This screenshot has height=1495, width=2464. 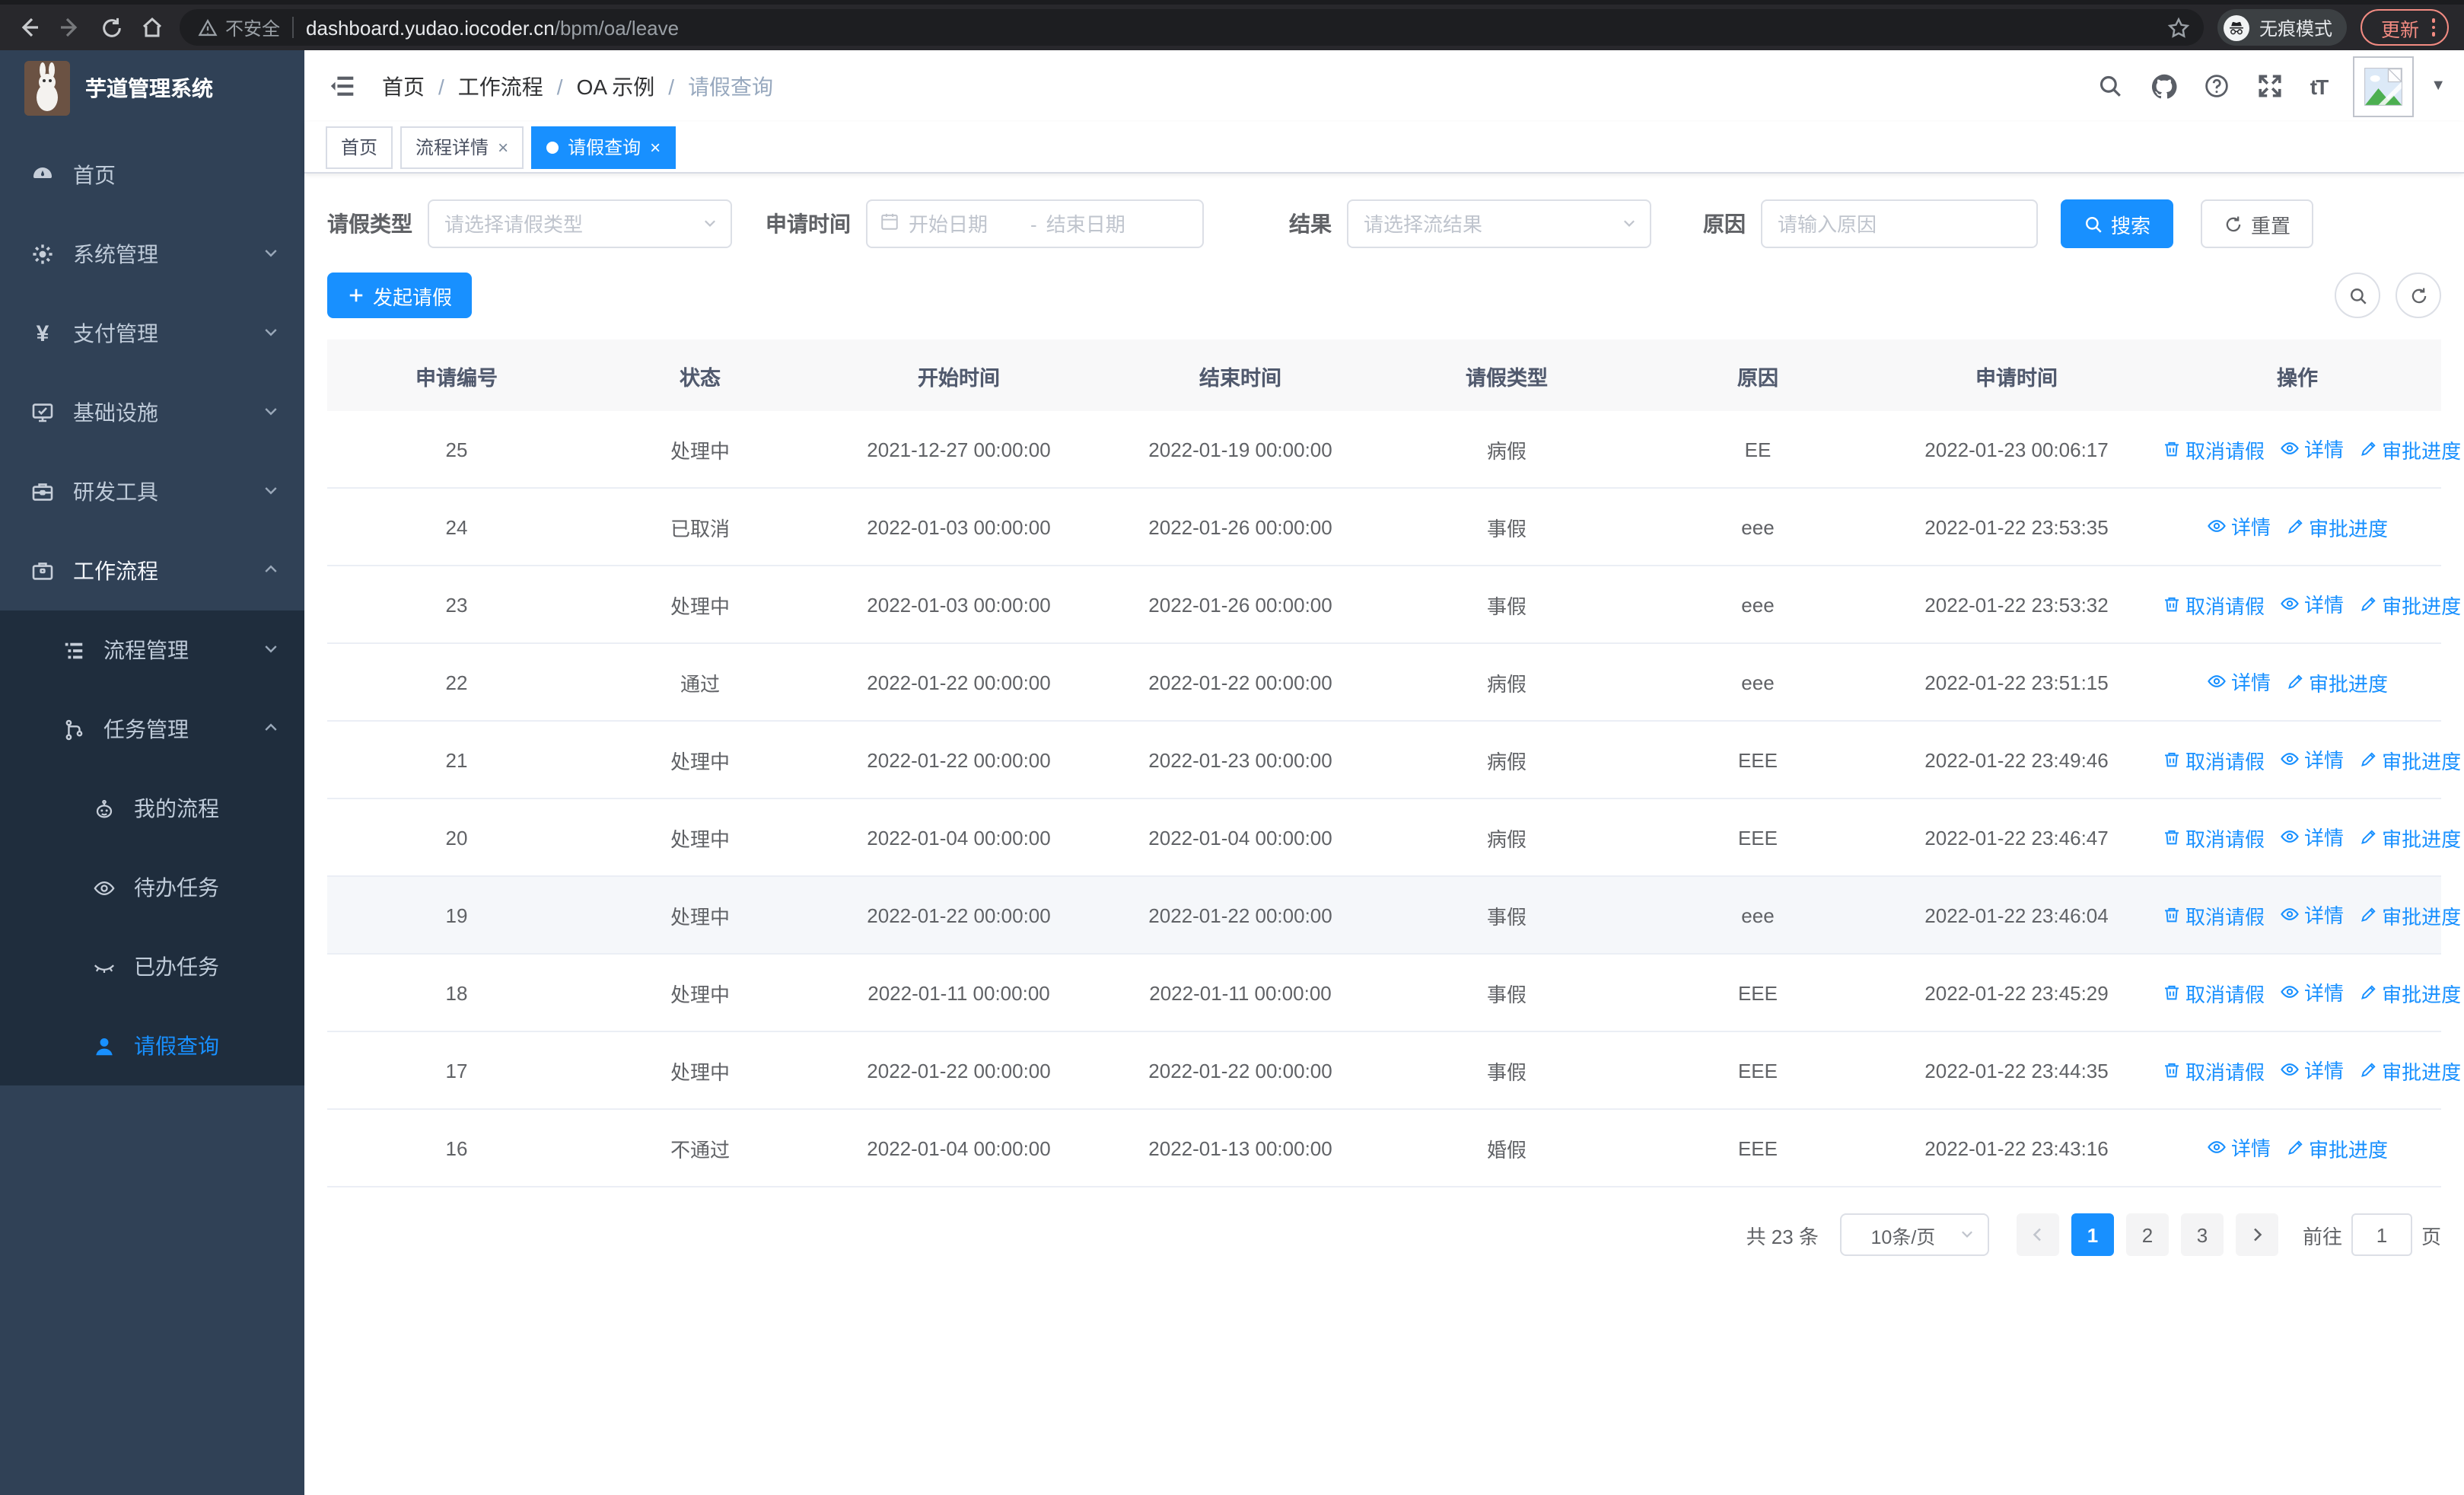 What do you see at coordinates (2164, 86) in the screenshot?
I see `github-icon` at bounding box center [2164, 86].